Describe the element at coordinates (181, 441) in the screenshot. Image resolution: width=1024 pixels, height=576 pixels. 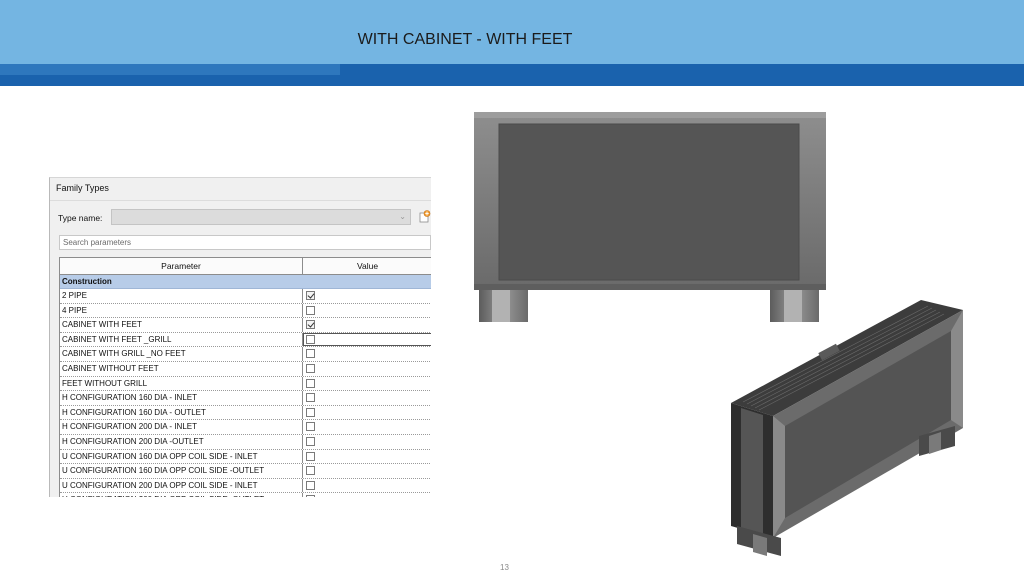
I see `parameter-name: H CONFIGURATION 200 DIA -OUTLET` at that location.